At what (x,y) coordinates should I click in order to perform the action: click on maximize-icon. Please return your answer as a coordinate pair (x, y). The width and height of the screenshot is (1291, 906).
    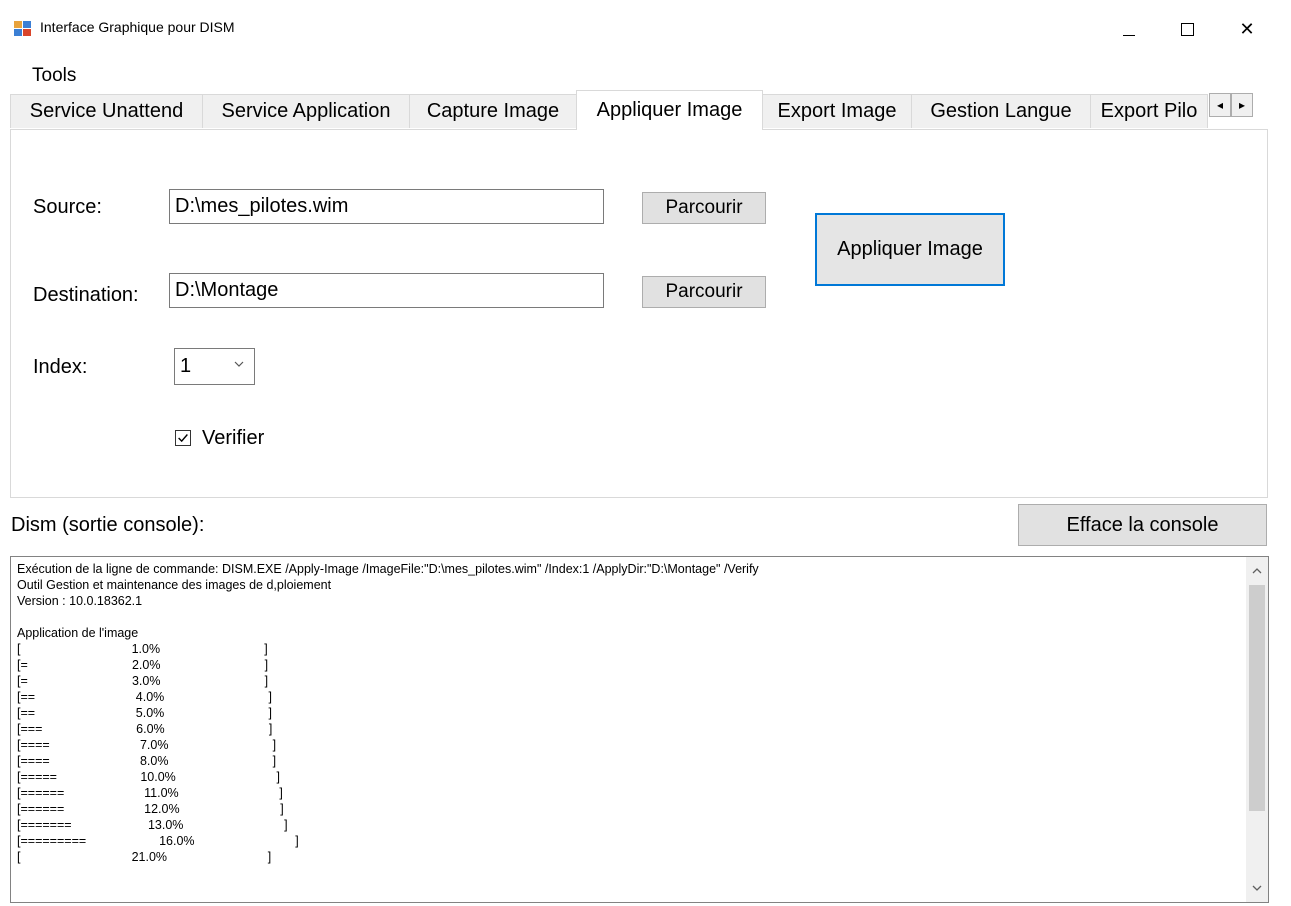
    Looking at the image, I should click on (1187, 29).